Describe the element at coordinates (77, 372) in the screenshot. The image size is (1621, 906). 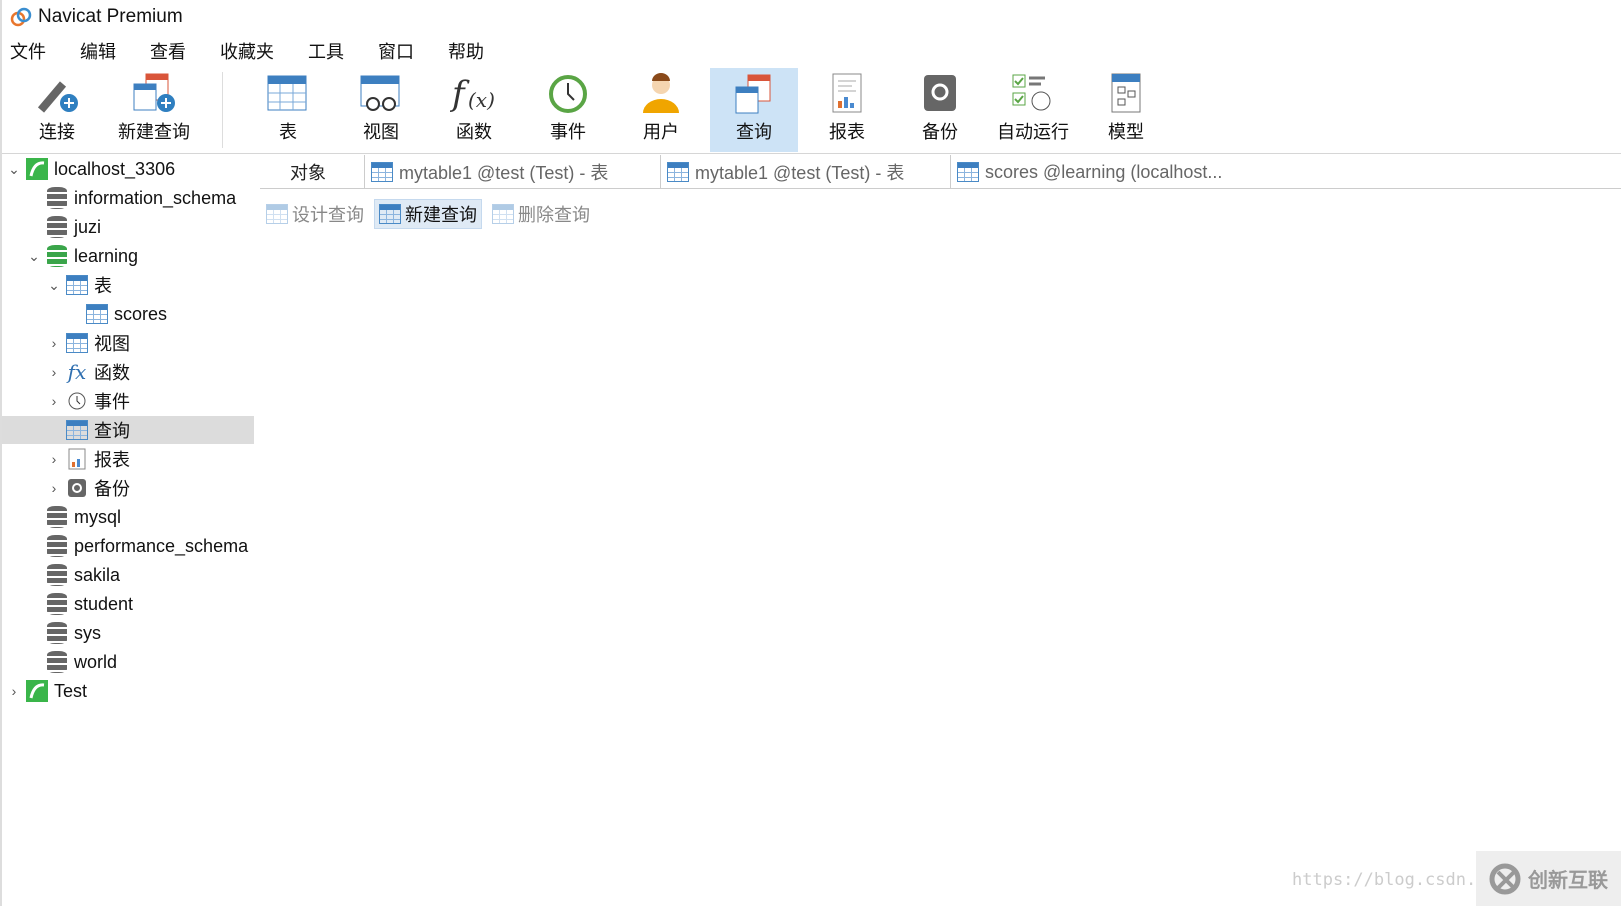
I see `function-icon: fx` at that location.